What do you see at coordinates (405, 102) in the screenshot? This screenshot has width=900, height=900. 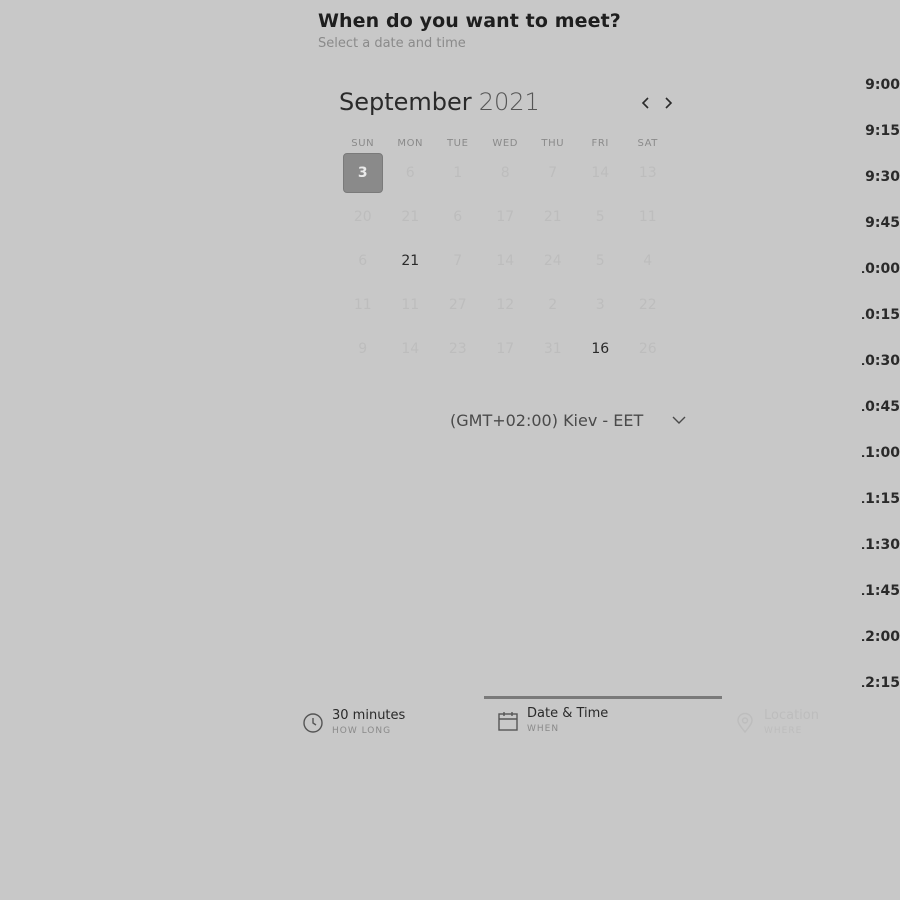 I see `month-name: September` at bounding box center [405, 102].